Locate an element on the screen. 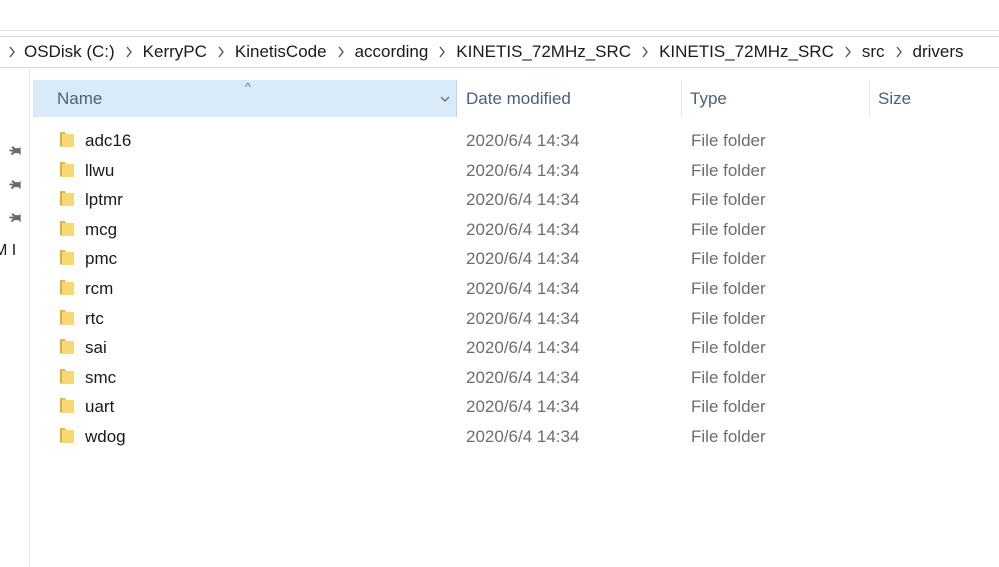 This screenshot has height=567, width=999. file-name: llwu is located at coordinates (100, 170).